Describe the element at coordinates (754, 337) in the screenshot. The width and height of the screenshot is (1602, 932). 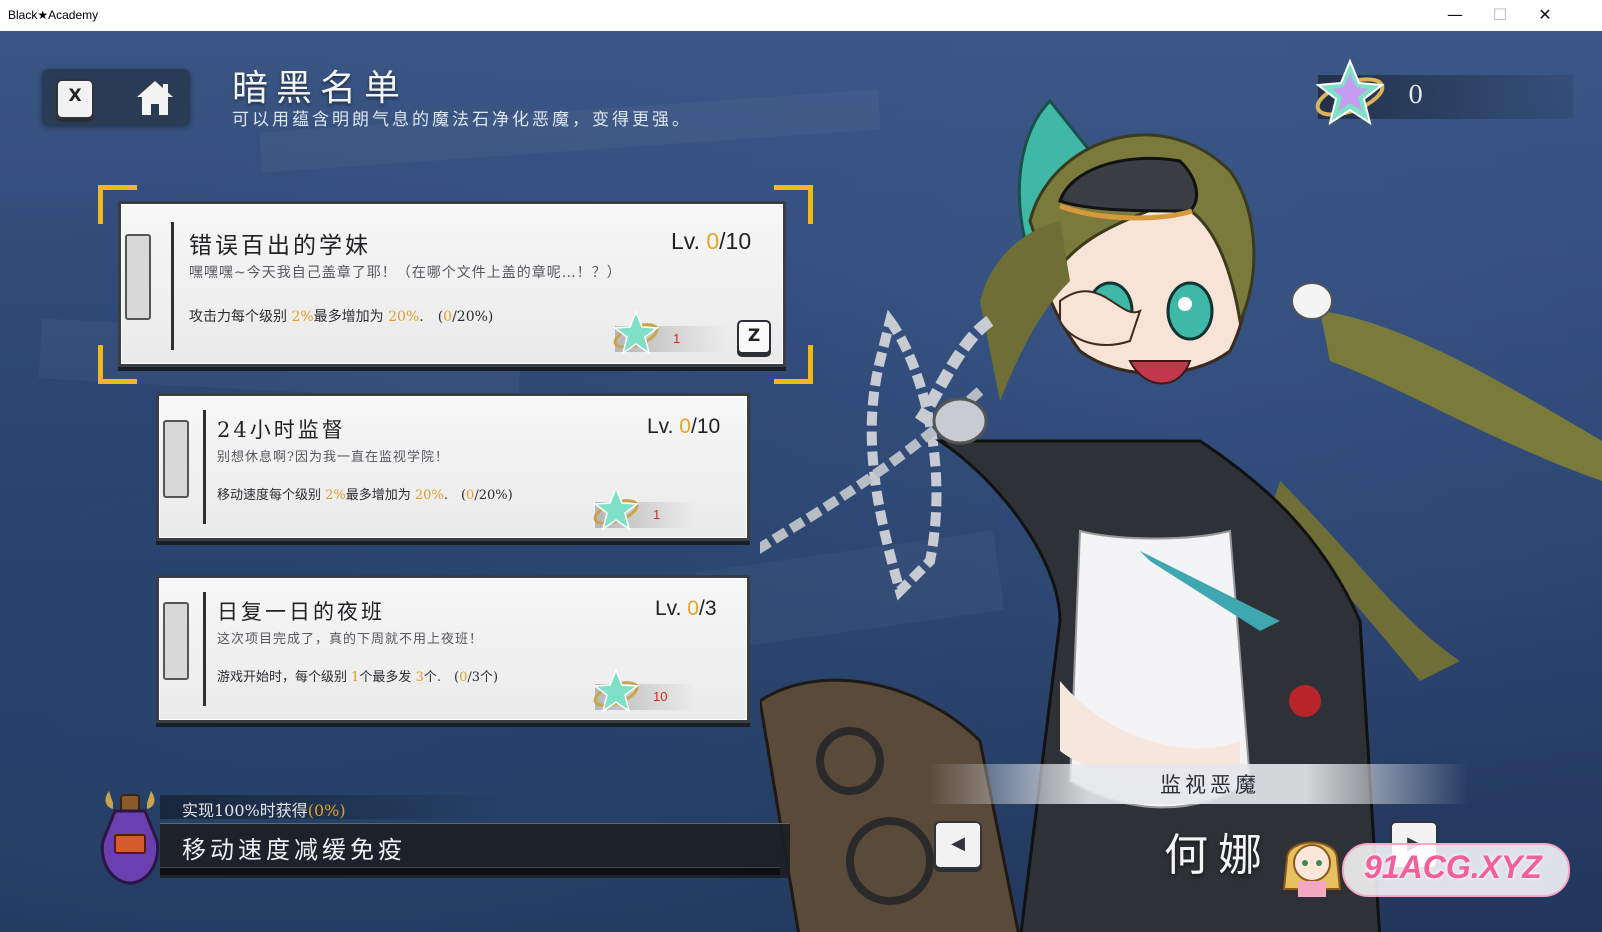
I see `z-key-button: Z` at that location.